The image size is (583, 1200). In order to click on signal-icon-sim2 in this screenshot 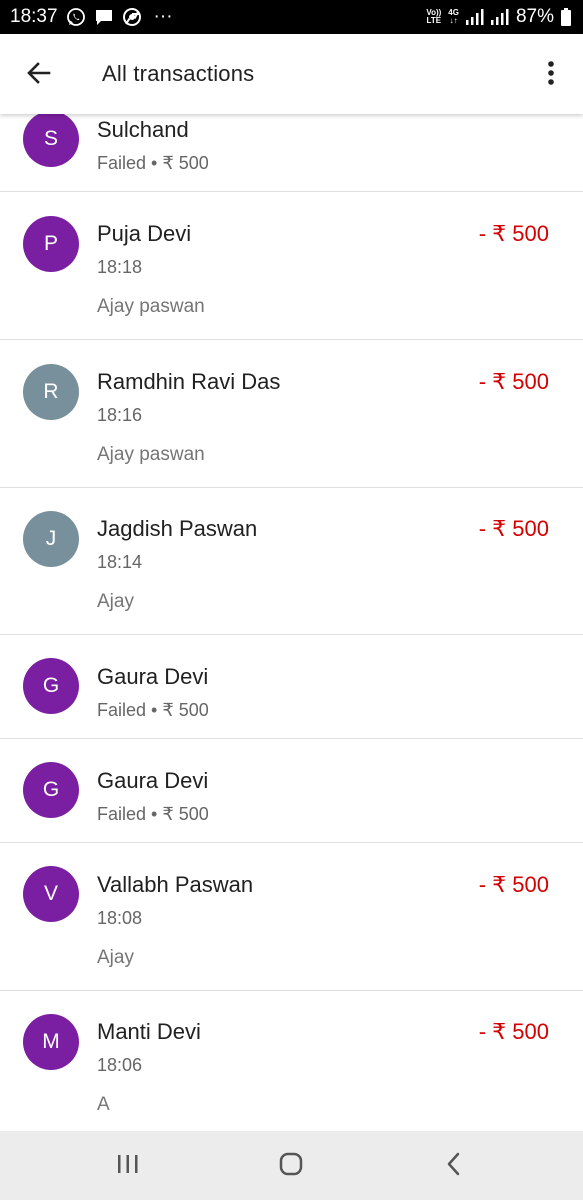, I will do `click(499, 17)`.